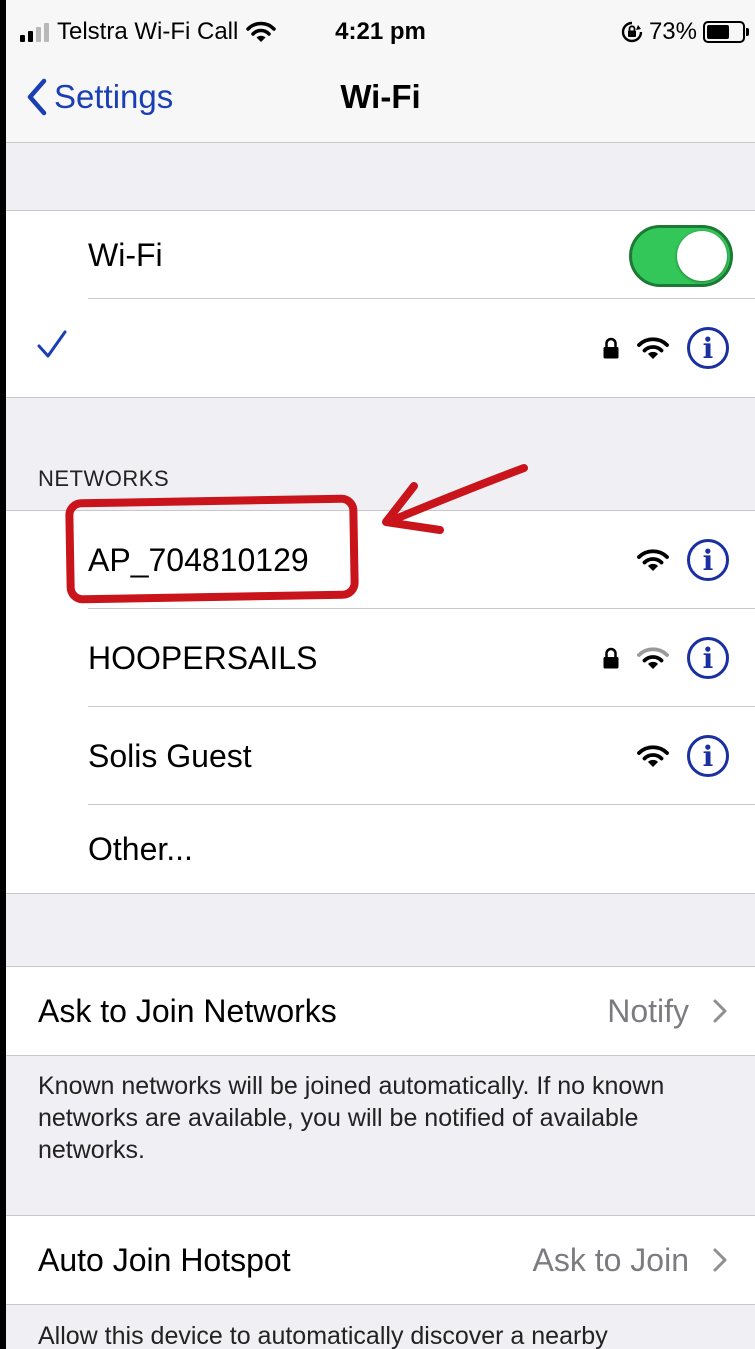 The image size is (755, 1349). Describe the element at coordinates (52, 344) in the screenshot. I see `checkmark-icon` at that location.